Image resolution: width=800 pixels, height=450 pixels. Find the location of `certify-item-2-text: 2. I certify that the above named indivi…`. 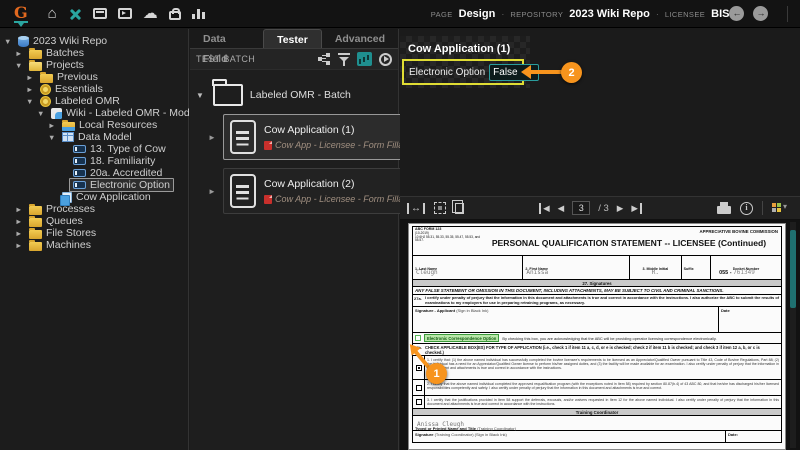

certify-item-2-text: 2. I certify that the above named indivi… is located at coordinates (603, 385).